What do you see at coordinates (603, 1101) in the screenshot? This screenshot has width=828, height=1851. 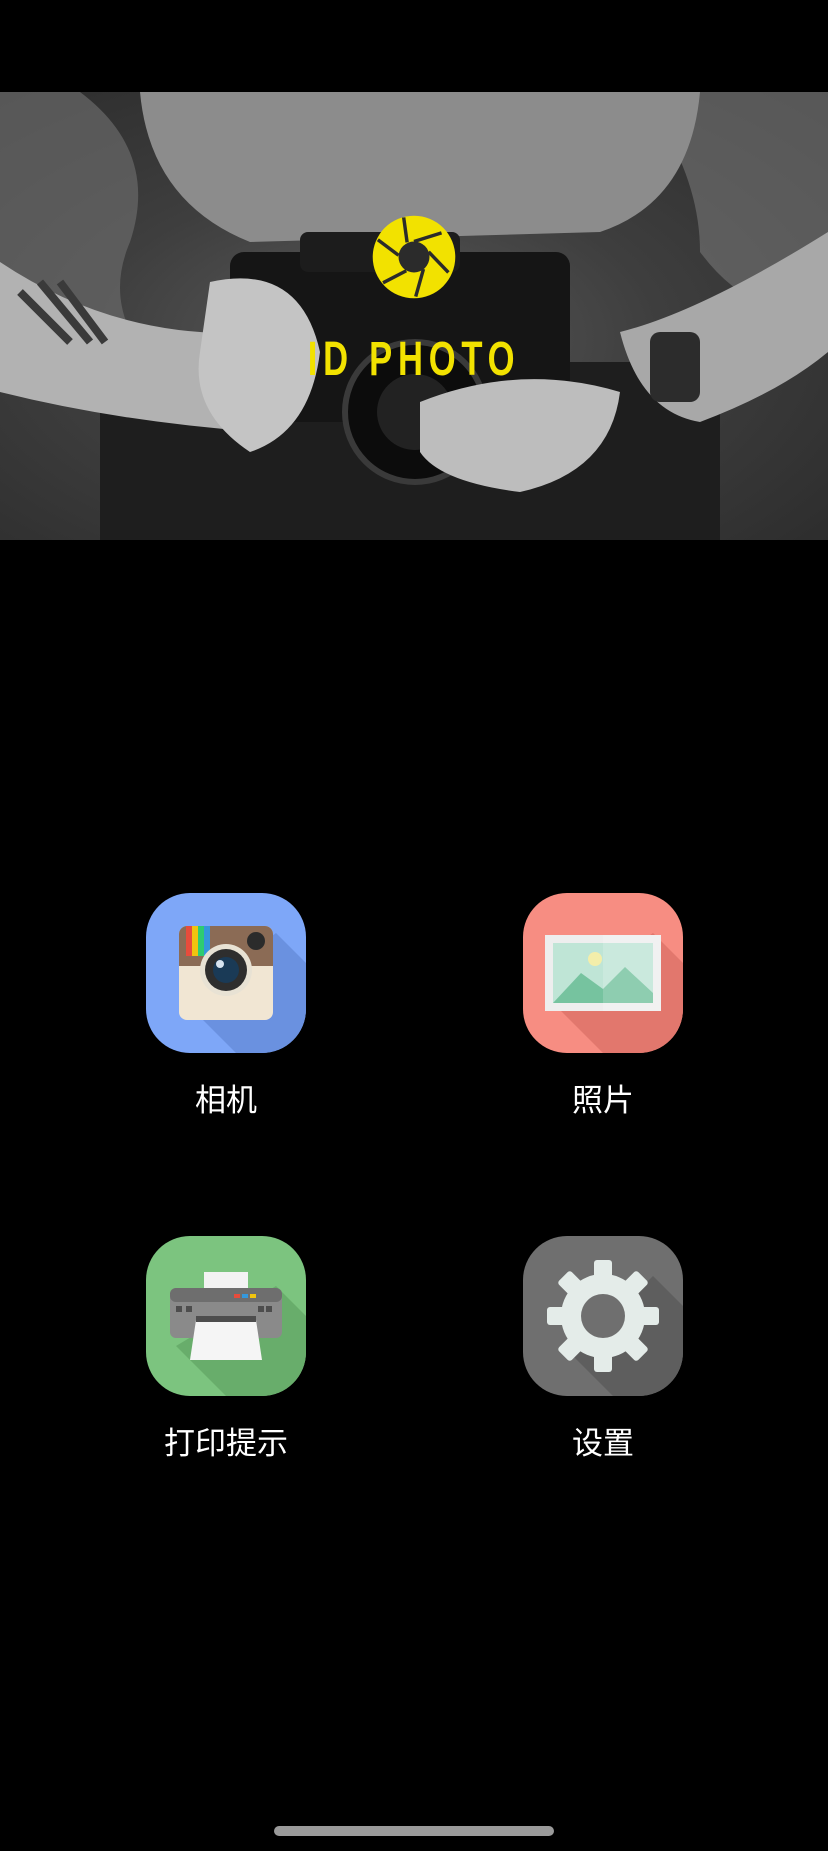 I see `photos-label: 照片` at bounding box center [603, 1101].